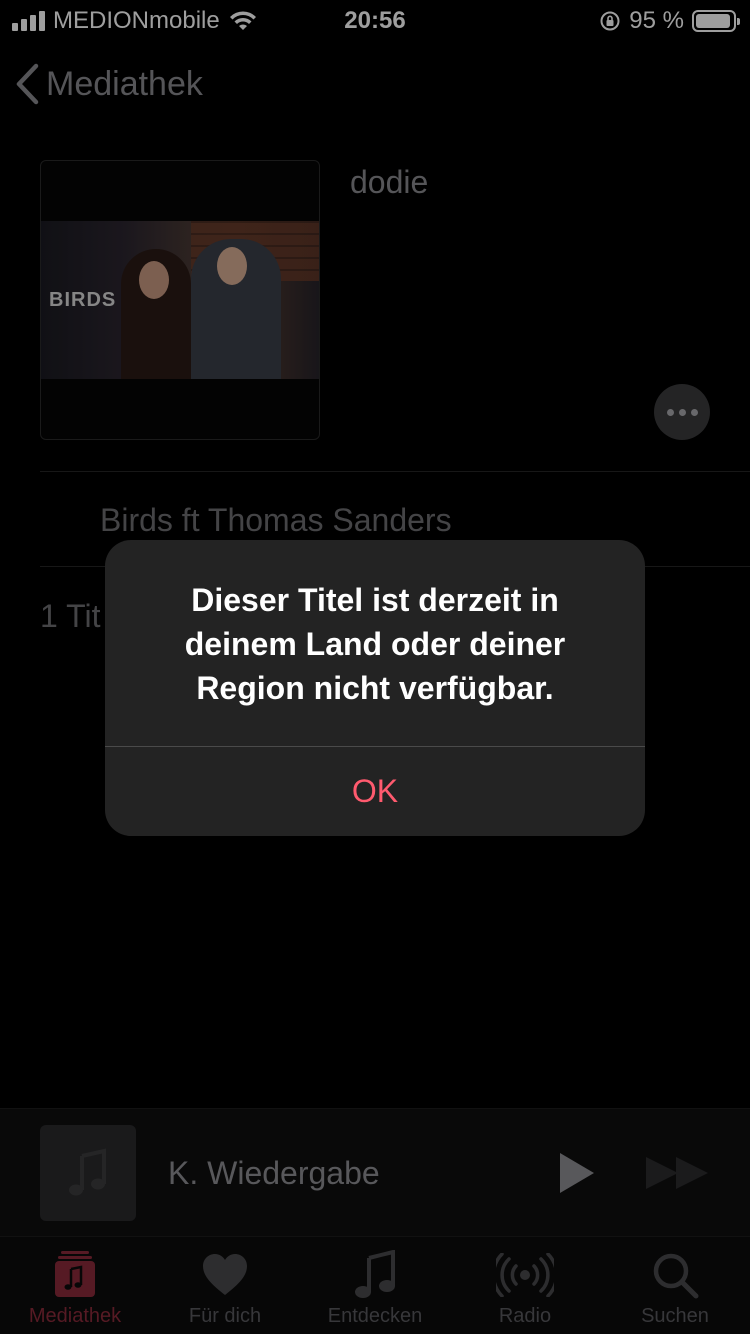 The width and height of the screenshot is (750, 1334). Describe the element at coordinates (375, 791) in the screenshot. I see `ok-button: OK` at that location.